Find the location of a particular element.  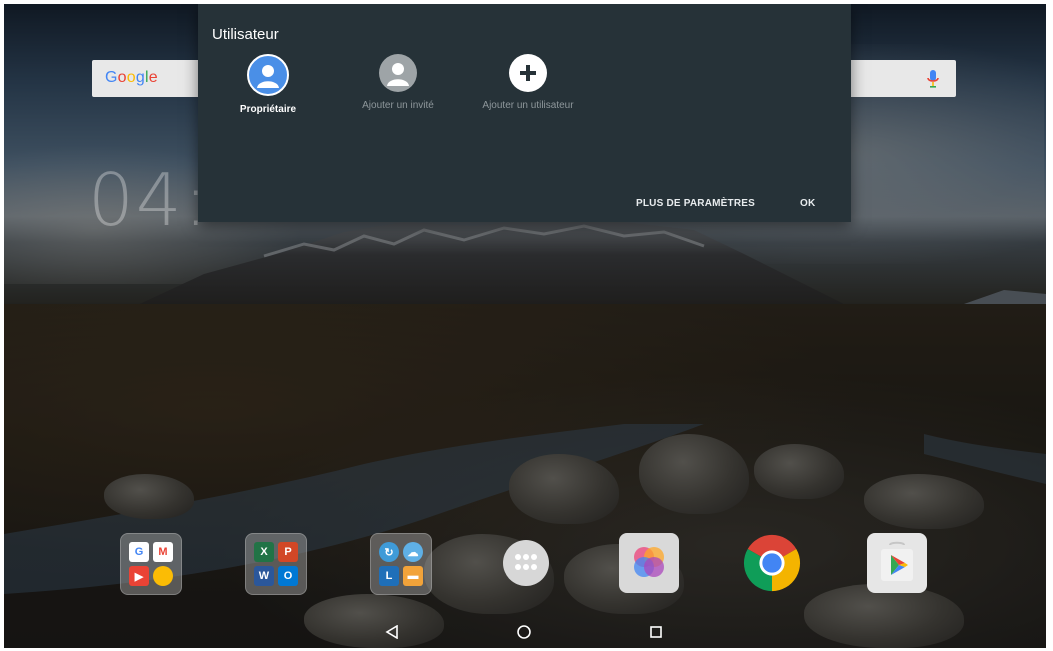

gmail-icon: M is located at coordinates (163, 552).